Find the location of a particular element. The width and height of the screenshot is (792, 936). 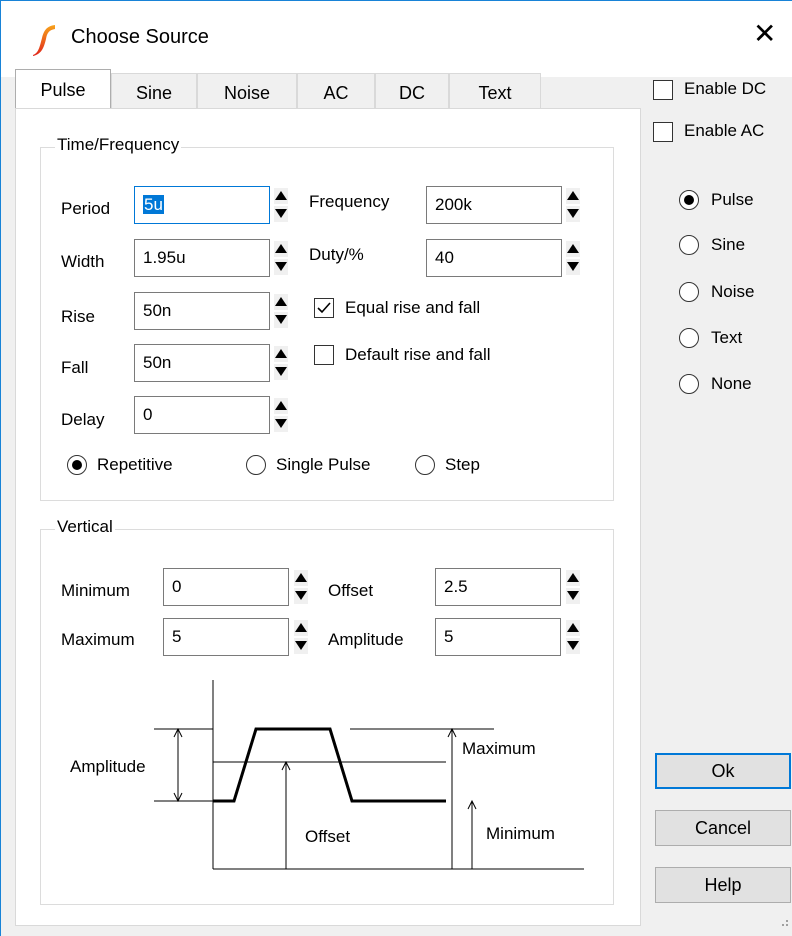

enable-ac-checkbox is located at coordinates (663, 132).